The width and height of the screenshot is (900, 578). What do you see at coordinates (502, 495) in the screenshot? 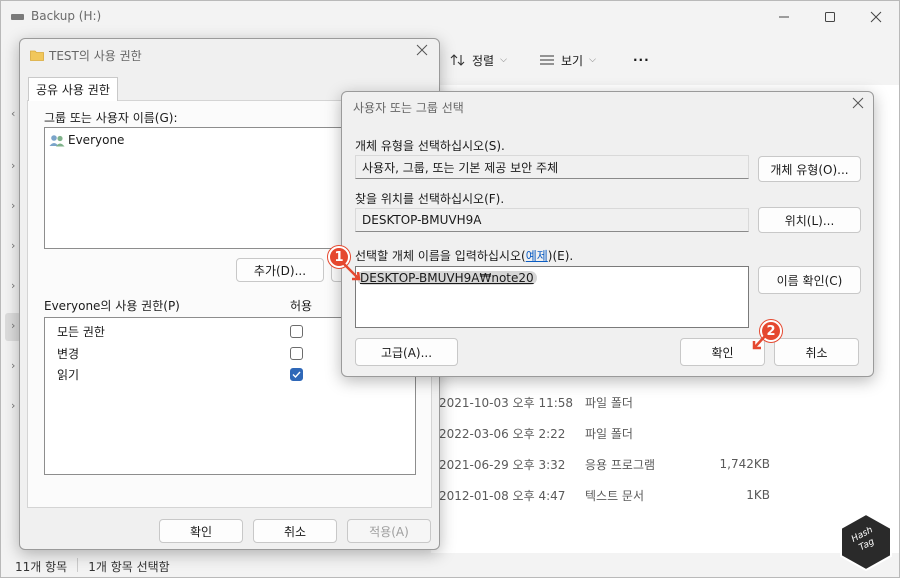
I see `file-date: 2012-01-08 오후 4:47` at bounding box center [502, 495].